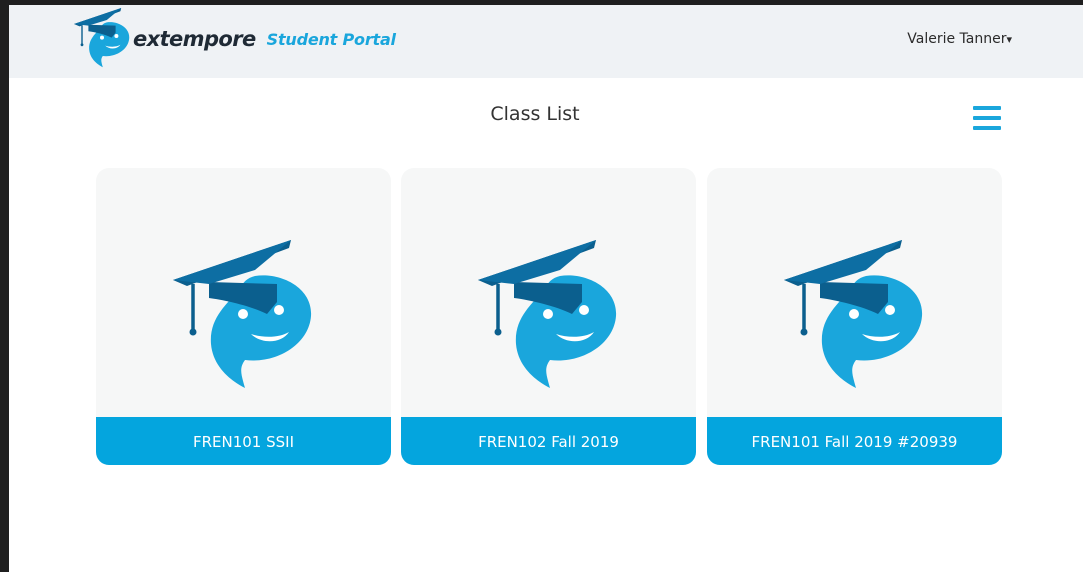 This screenshot has width=1083, height=572. What do you see at coordinates (957, 39) in the screenshot?
I see `user-name: Valerie Tanner` at bounding box center [957, 39].